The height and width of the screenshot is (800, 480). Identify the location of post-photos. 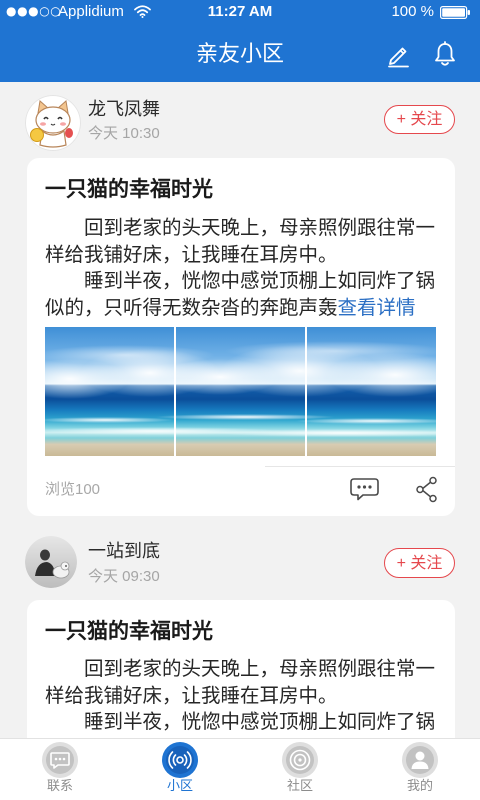
(240, 391).